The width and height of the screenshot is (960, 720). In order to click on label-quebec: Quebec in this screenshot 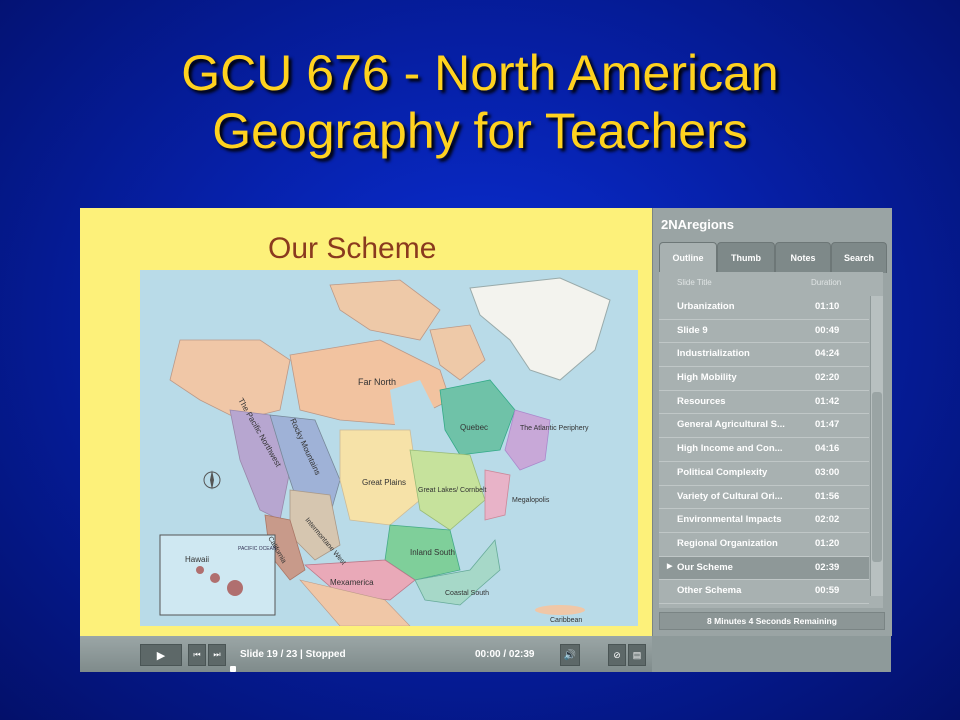, I will do `click(474, 427)`.